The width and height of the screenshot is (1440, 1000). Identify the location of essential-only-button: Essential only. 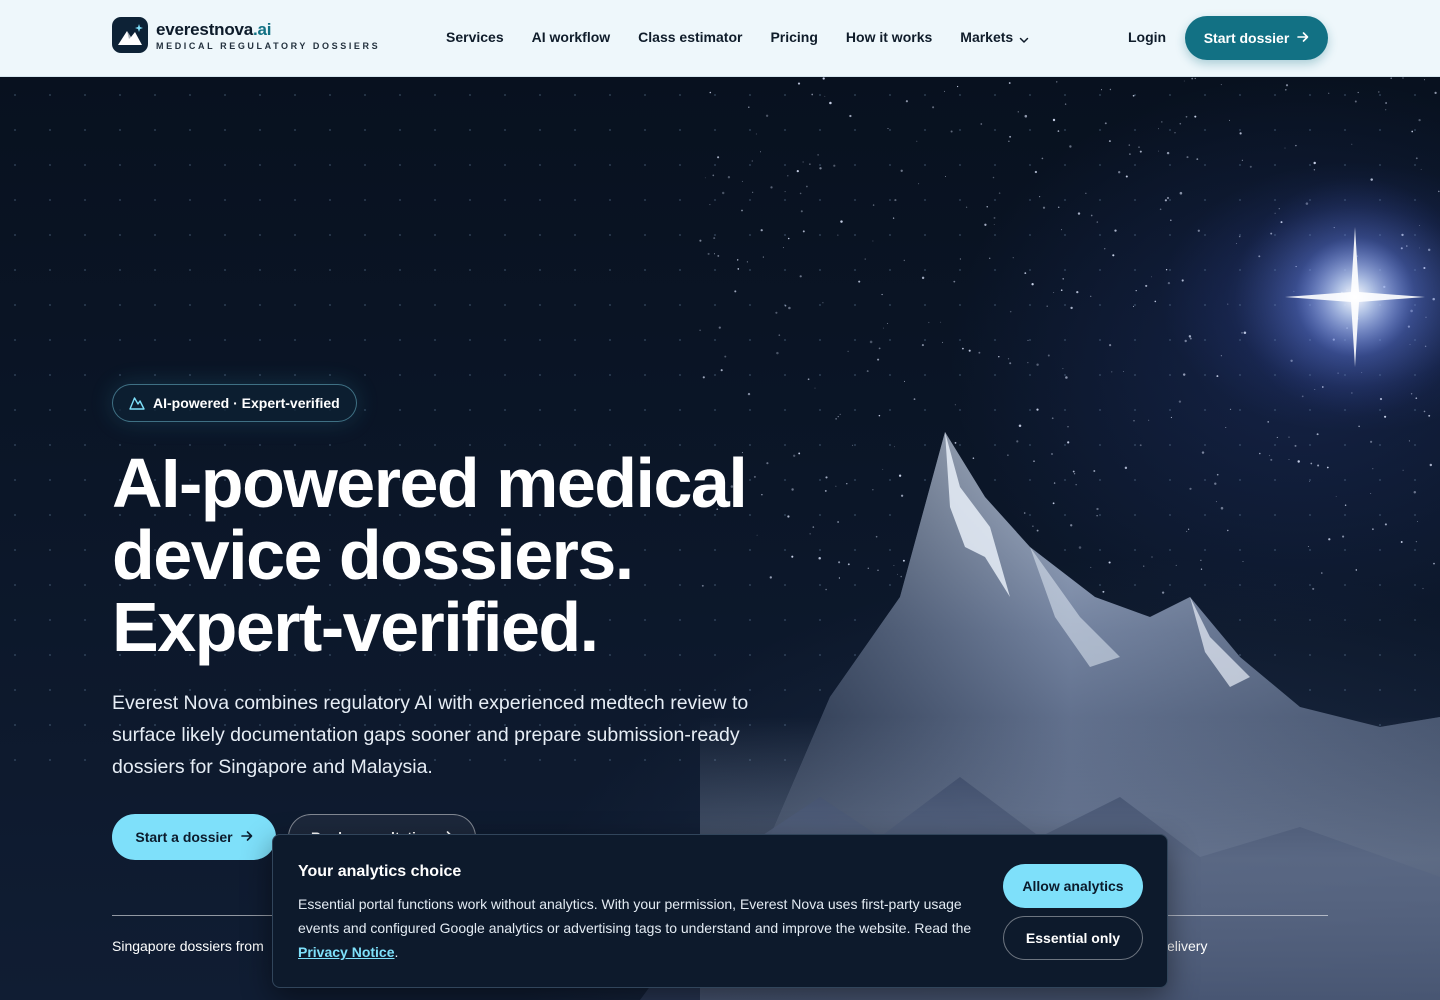
(1073, 938).